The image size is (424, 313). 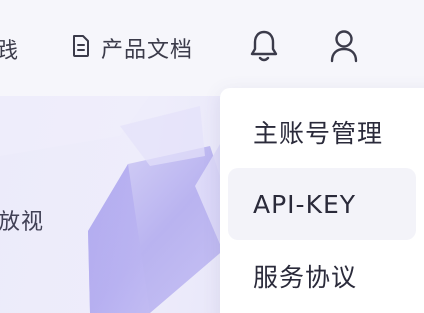 I want to click on menu-item-account-management: 主账号管理, so click(x=322, y=132).